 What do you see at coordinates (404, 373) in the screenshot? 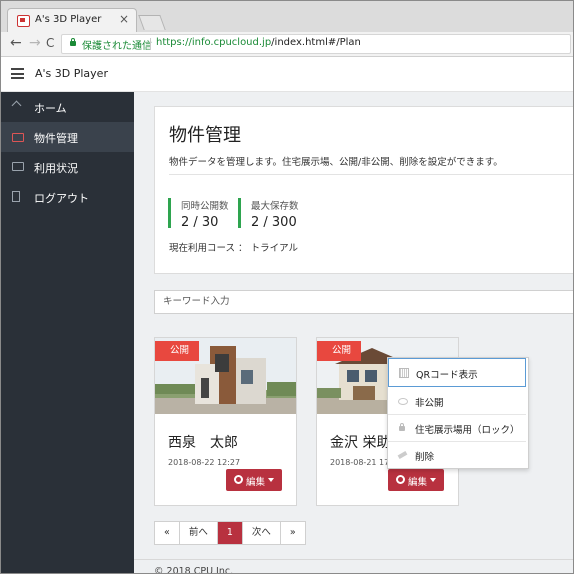
I see `qr-icon` at bounding box center [404, 373].